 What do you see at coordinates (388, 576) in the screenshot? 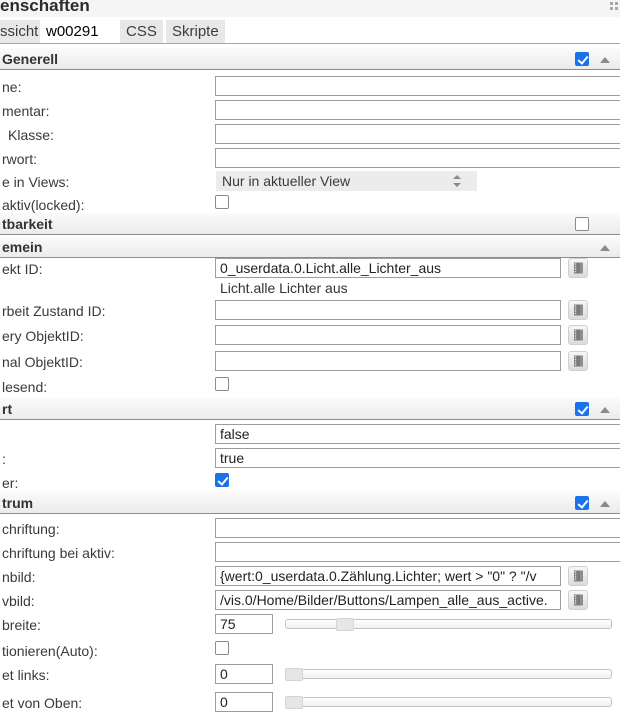
I see `bild-input` at bounding box center [388, 576].